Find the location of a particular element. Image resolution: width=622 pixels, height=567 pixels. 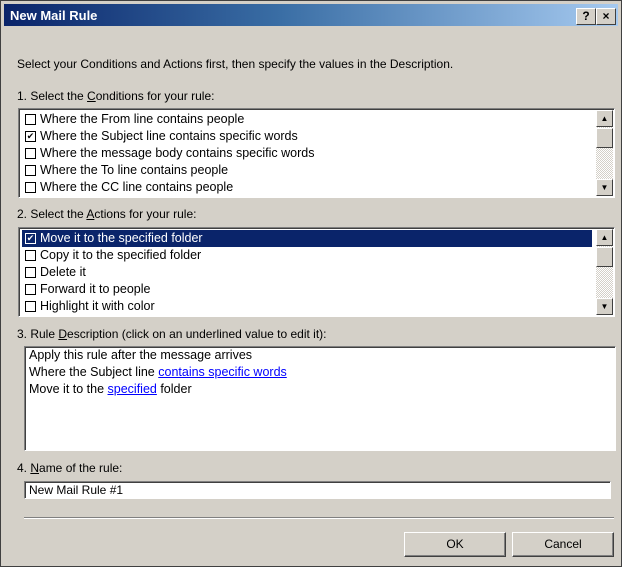

title-bar: New Mail Rule ? × is located at coordinates (311, 15).